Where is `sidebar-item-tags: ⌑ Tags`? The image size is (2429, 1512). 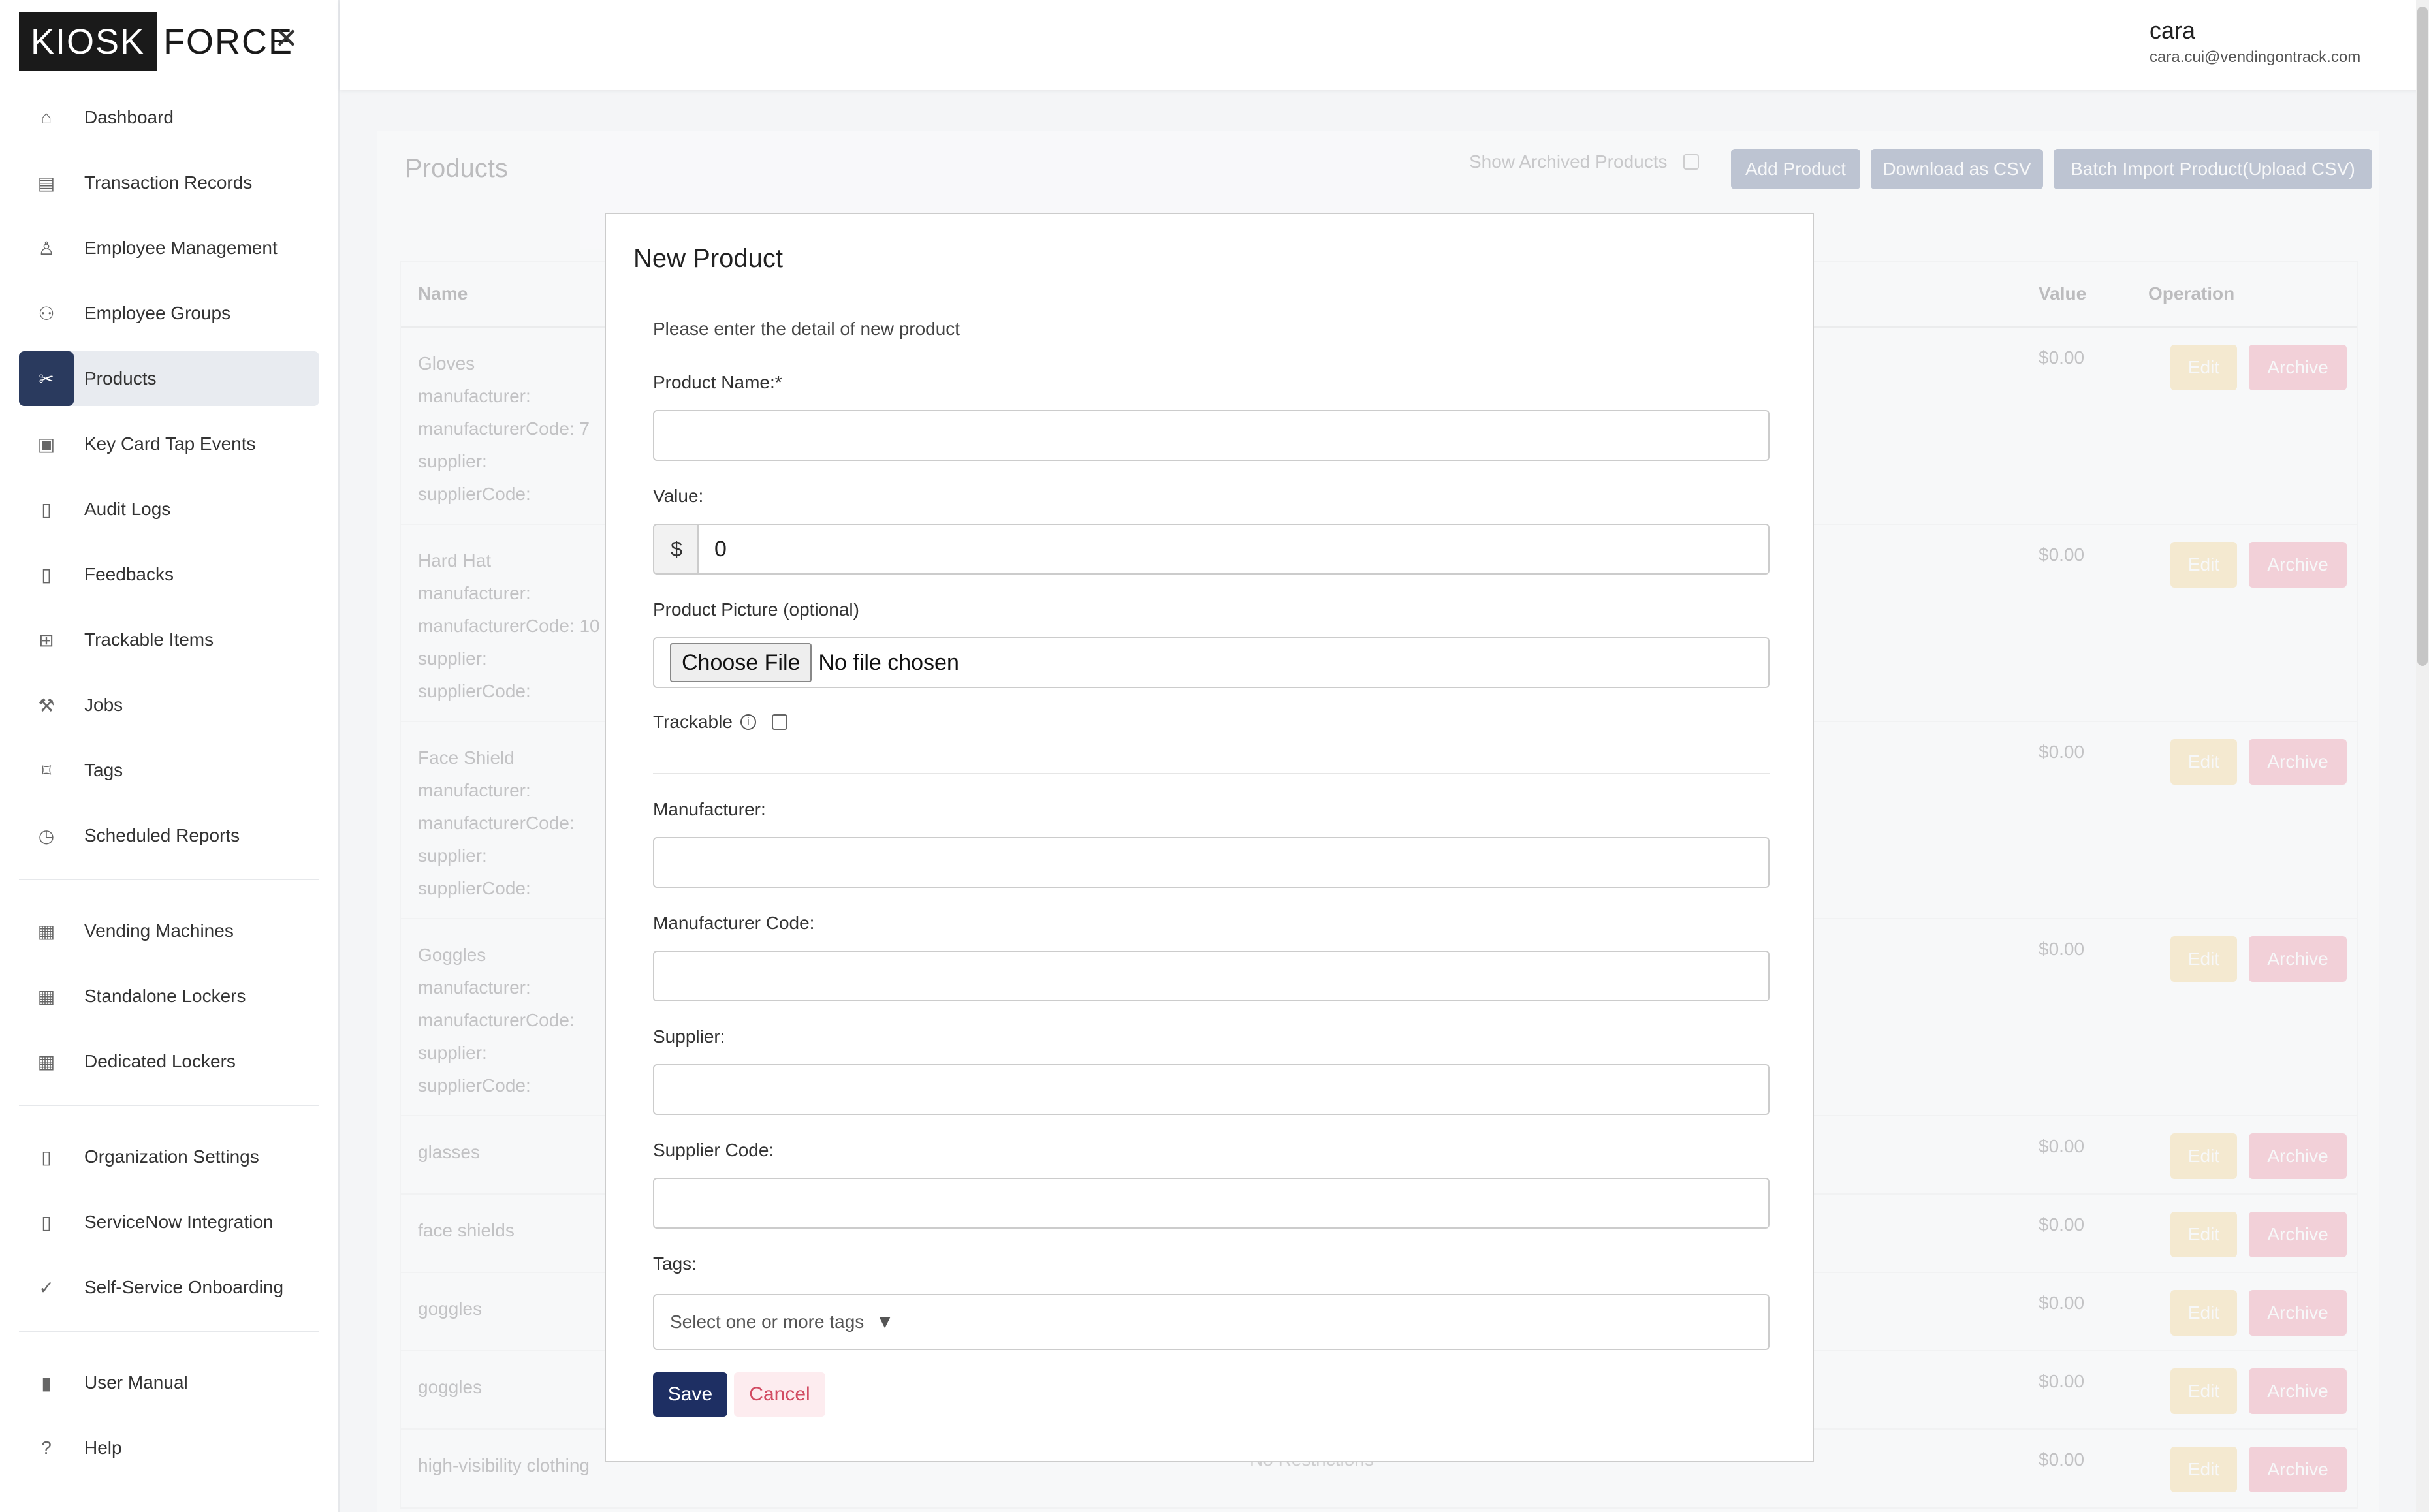
sidebar-item-tags: ⌑ Tags is located at coordinates (169, 771).